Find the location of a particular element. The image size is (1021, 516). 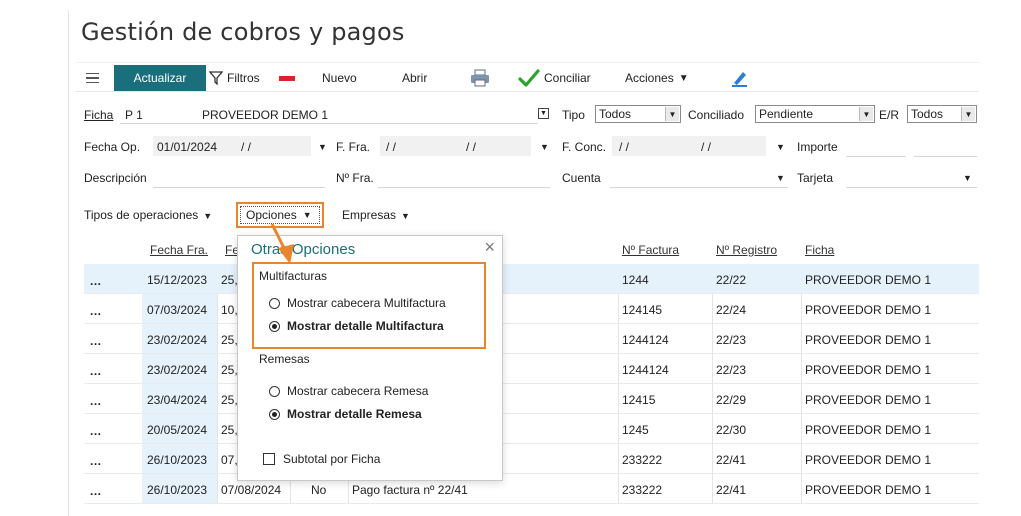

nfra-field is located at coordinates (464, 178).